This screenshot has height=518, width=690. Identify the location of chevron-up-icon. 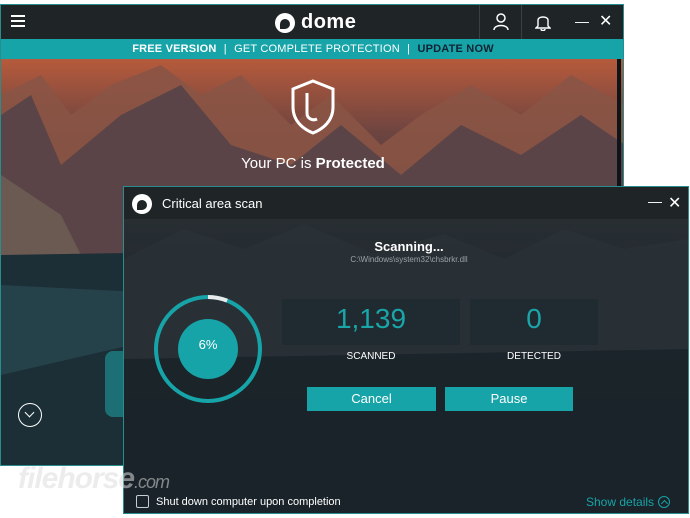
(664, 502).